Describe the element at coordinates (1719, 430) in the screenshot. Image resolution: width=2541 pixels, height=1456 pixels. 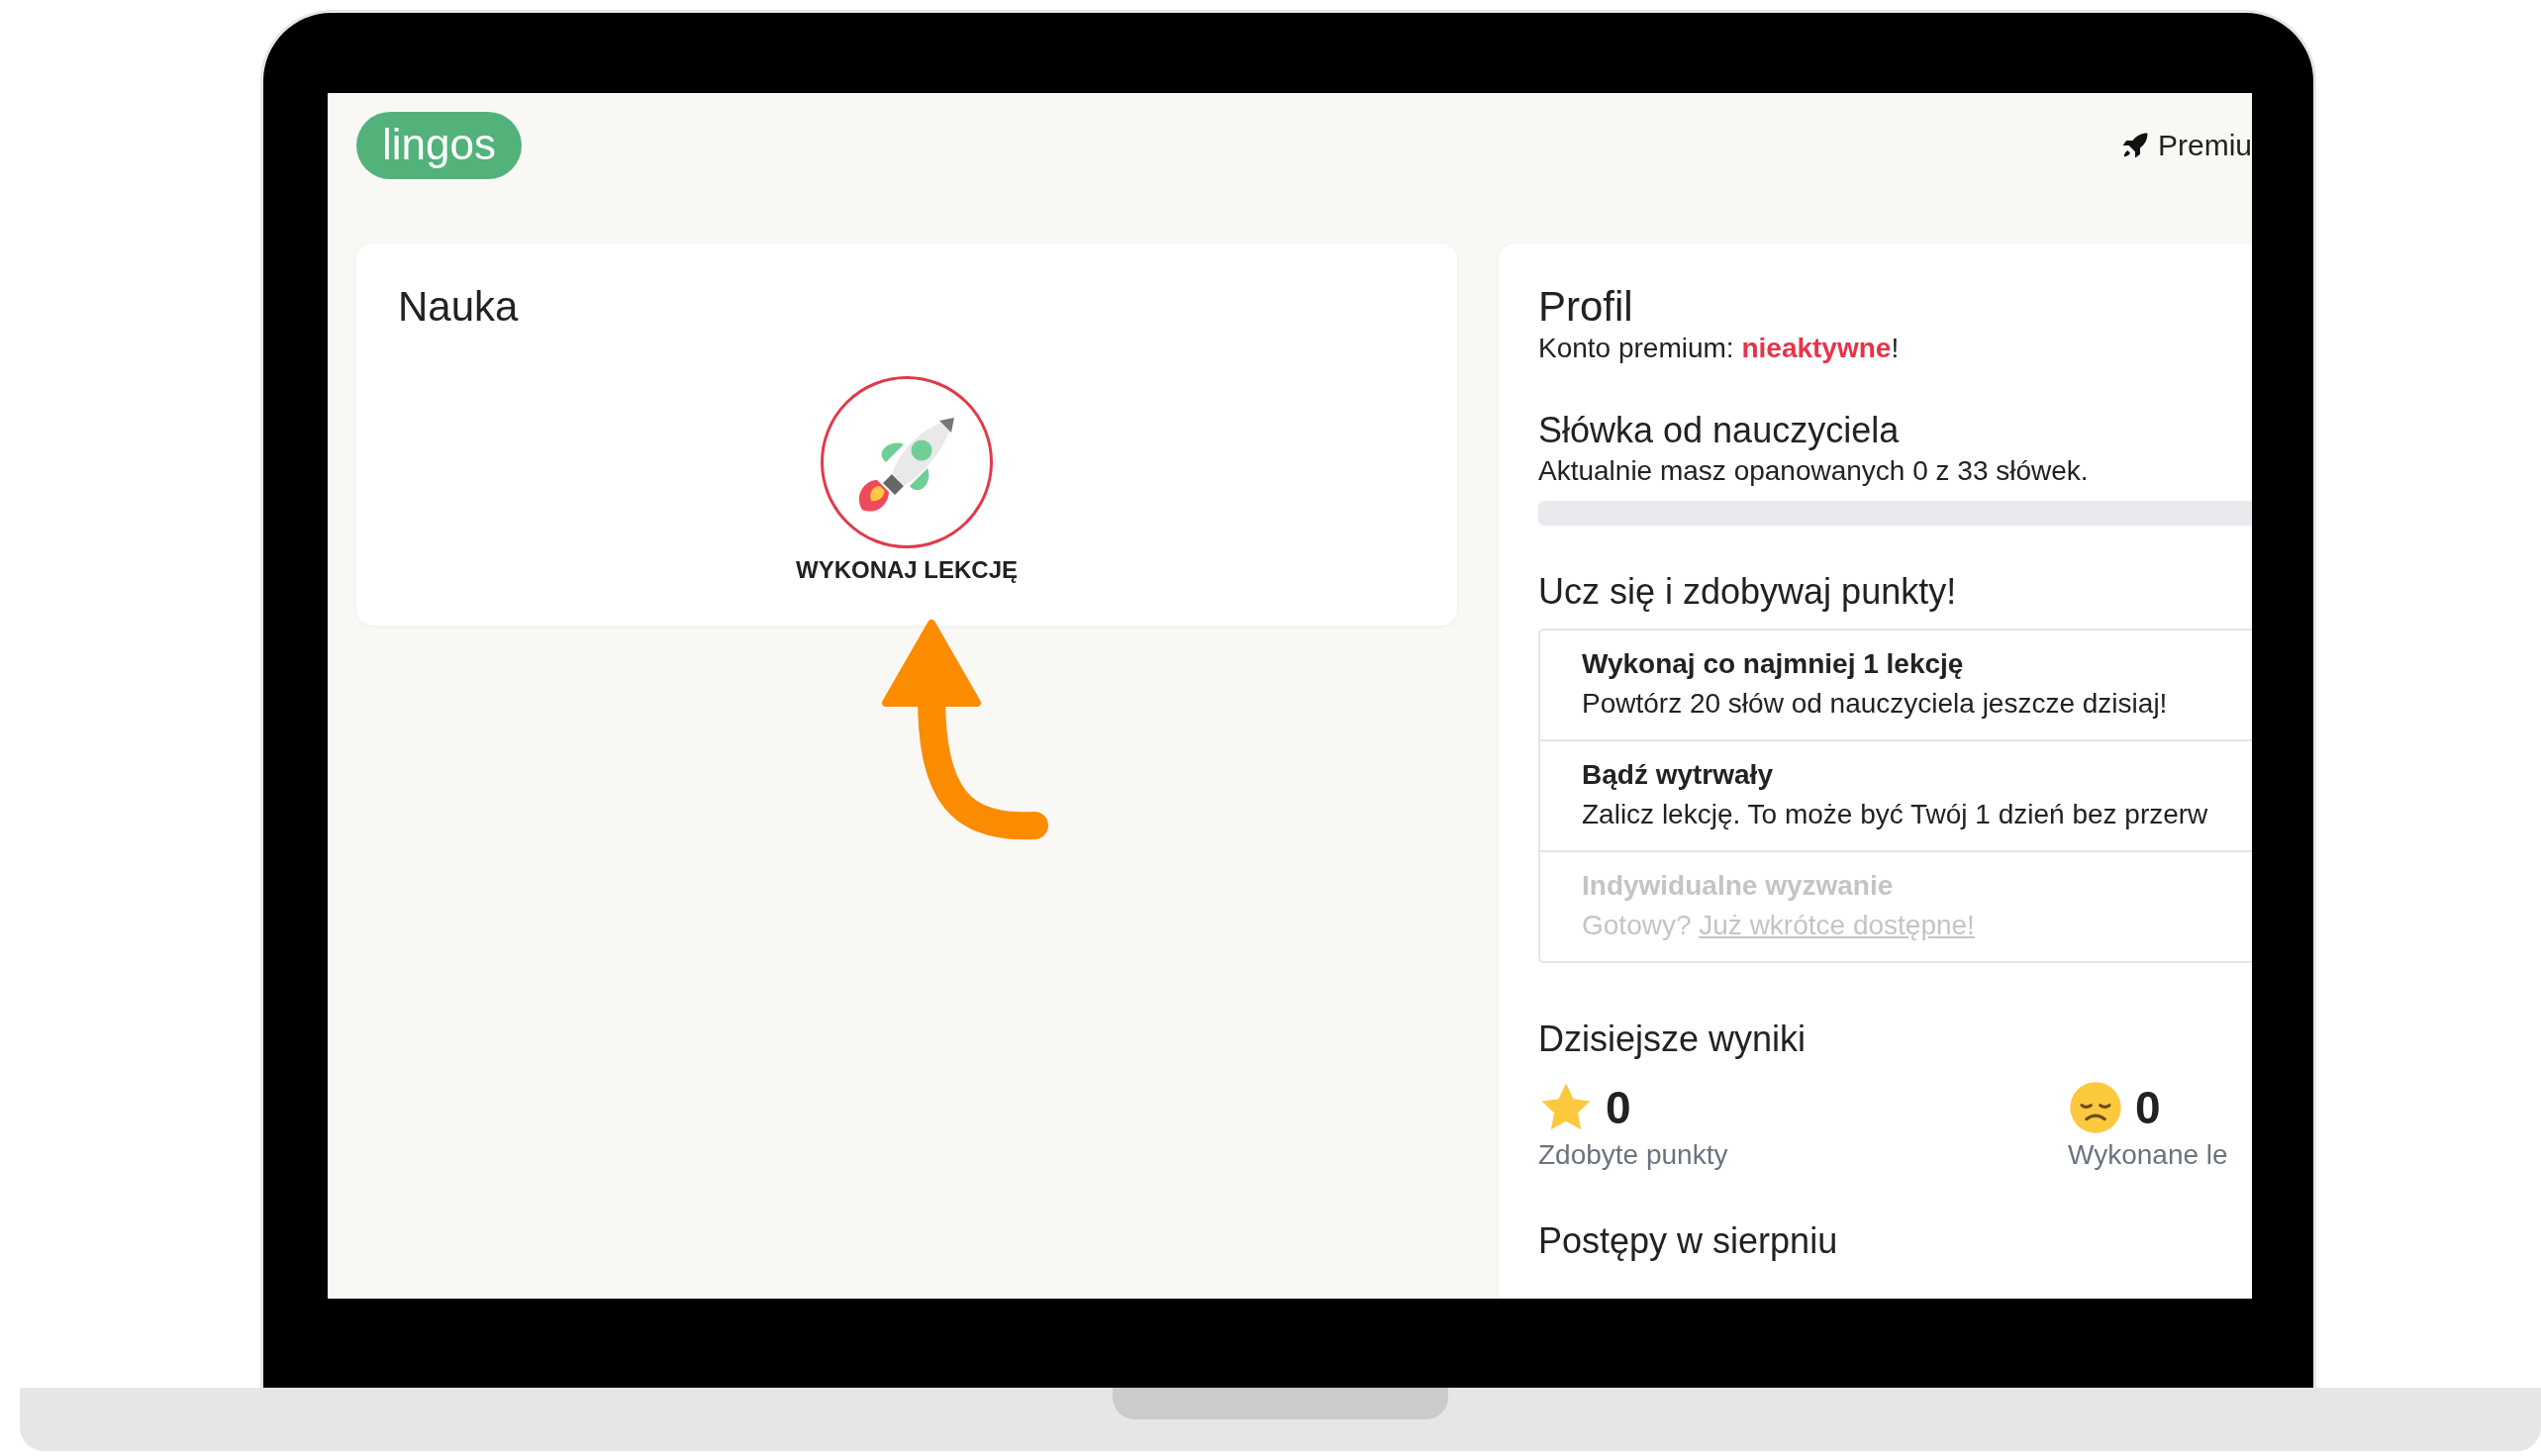
I see `section-title: Słówka od nauczyciela` at that location.